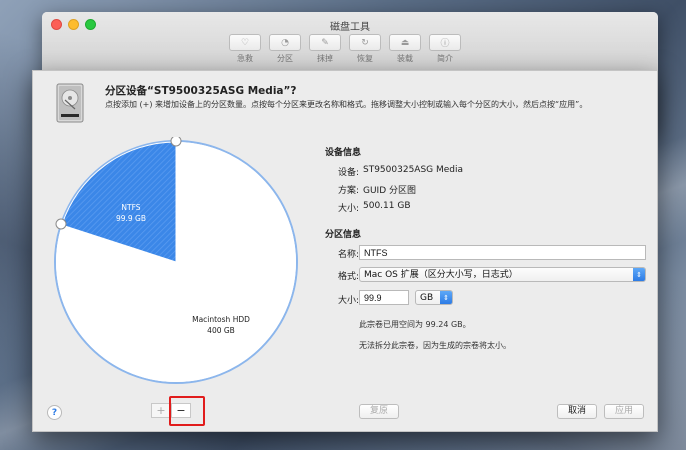  Describe the element at coordinates (624, 411) in the screenshot. I see `apply-button: 应用` at that location.